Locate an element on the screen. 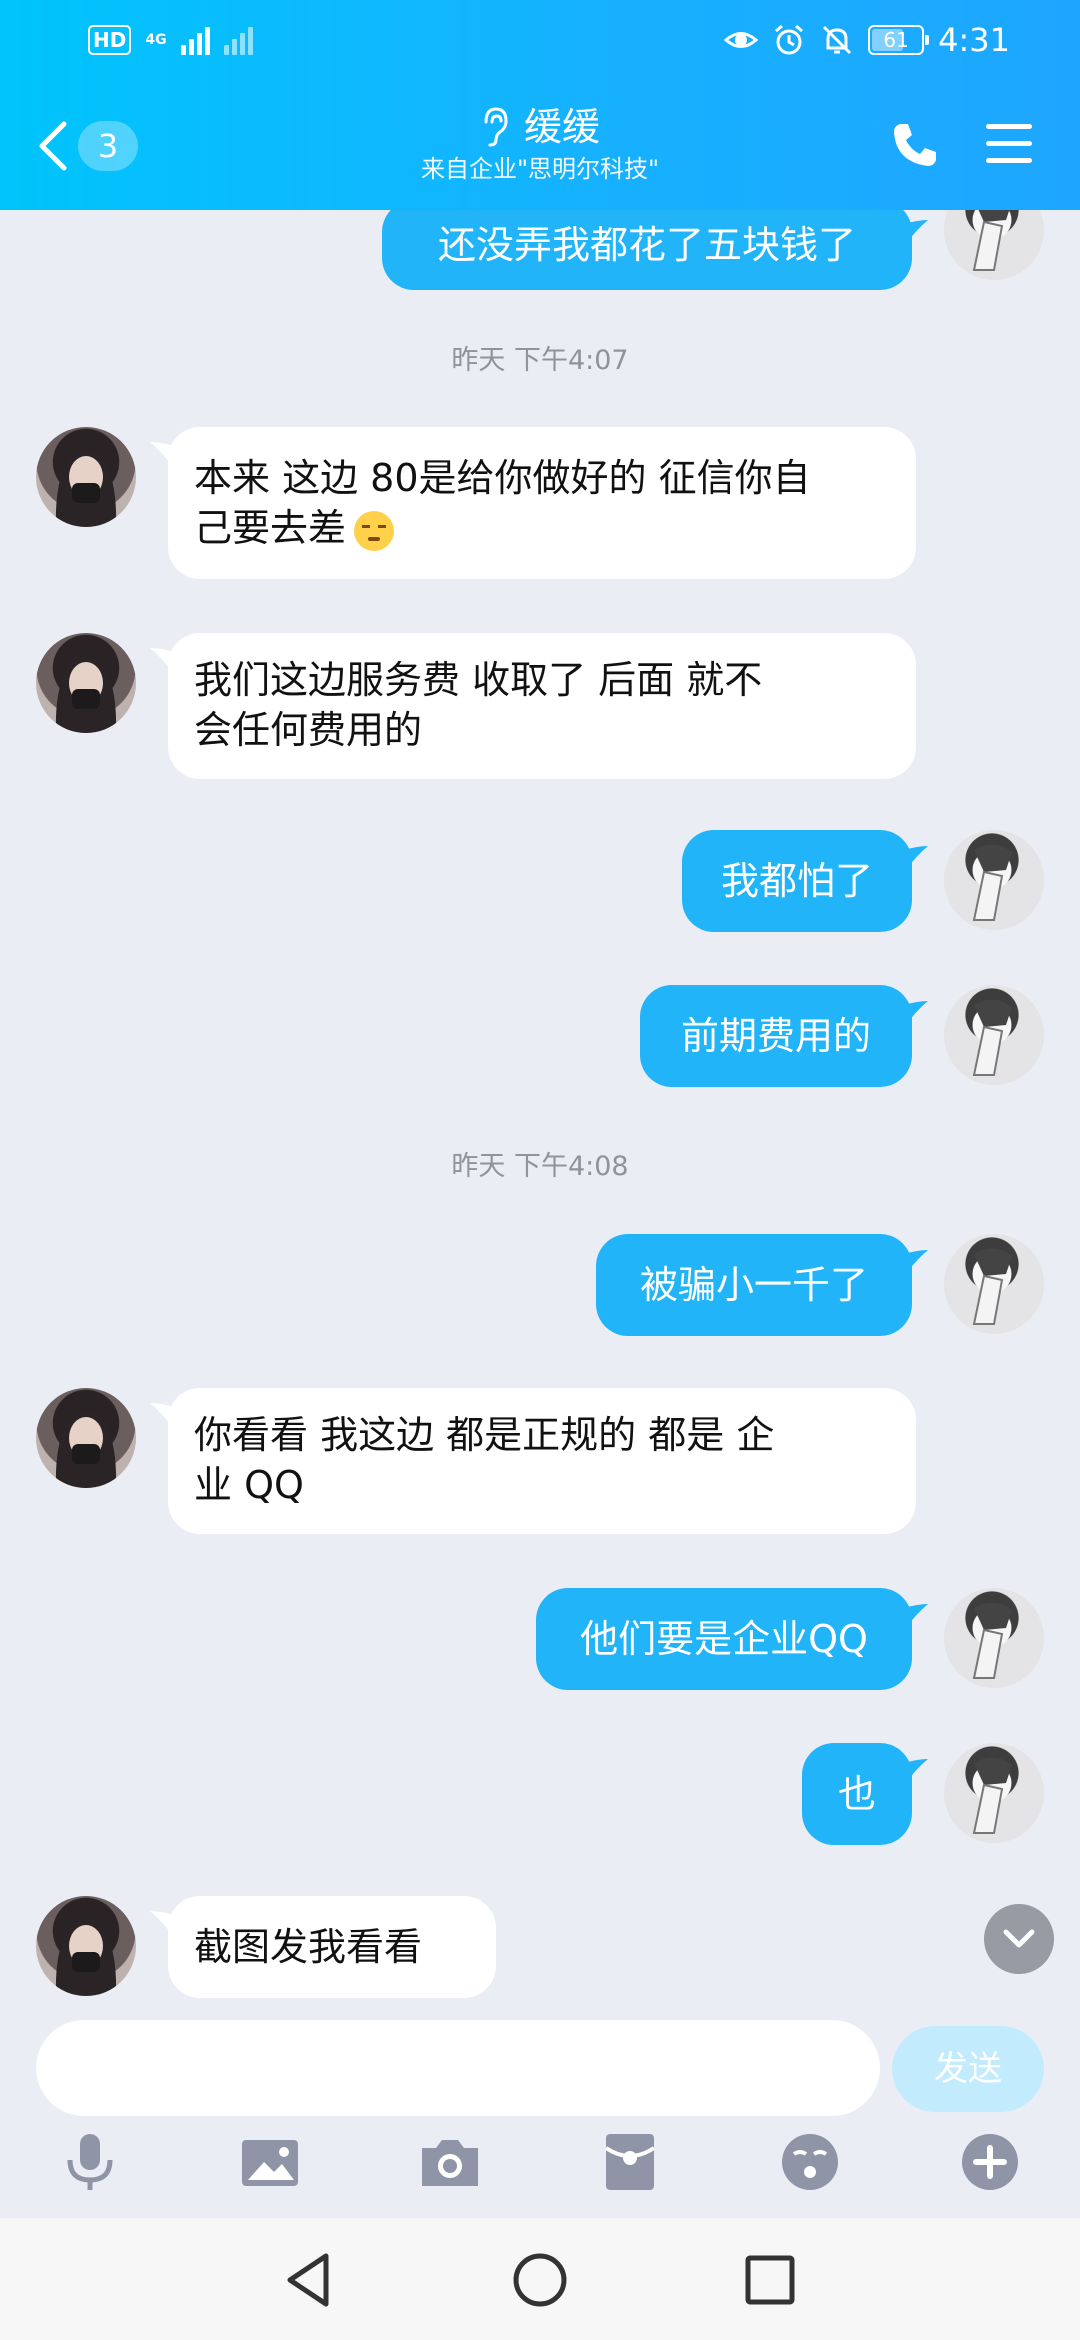  status-bar: HD 4G 61 4:31 is located at coordinates (540, 40).